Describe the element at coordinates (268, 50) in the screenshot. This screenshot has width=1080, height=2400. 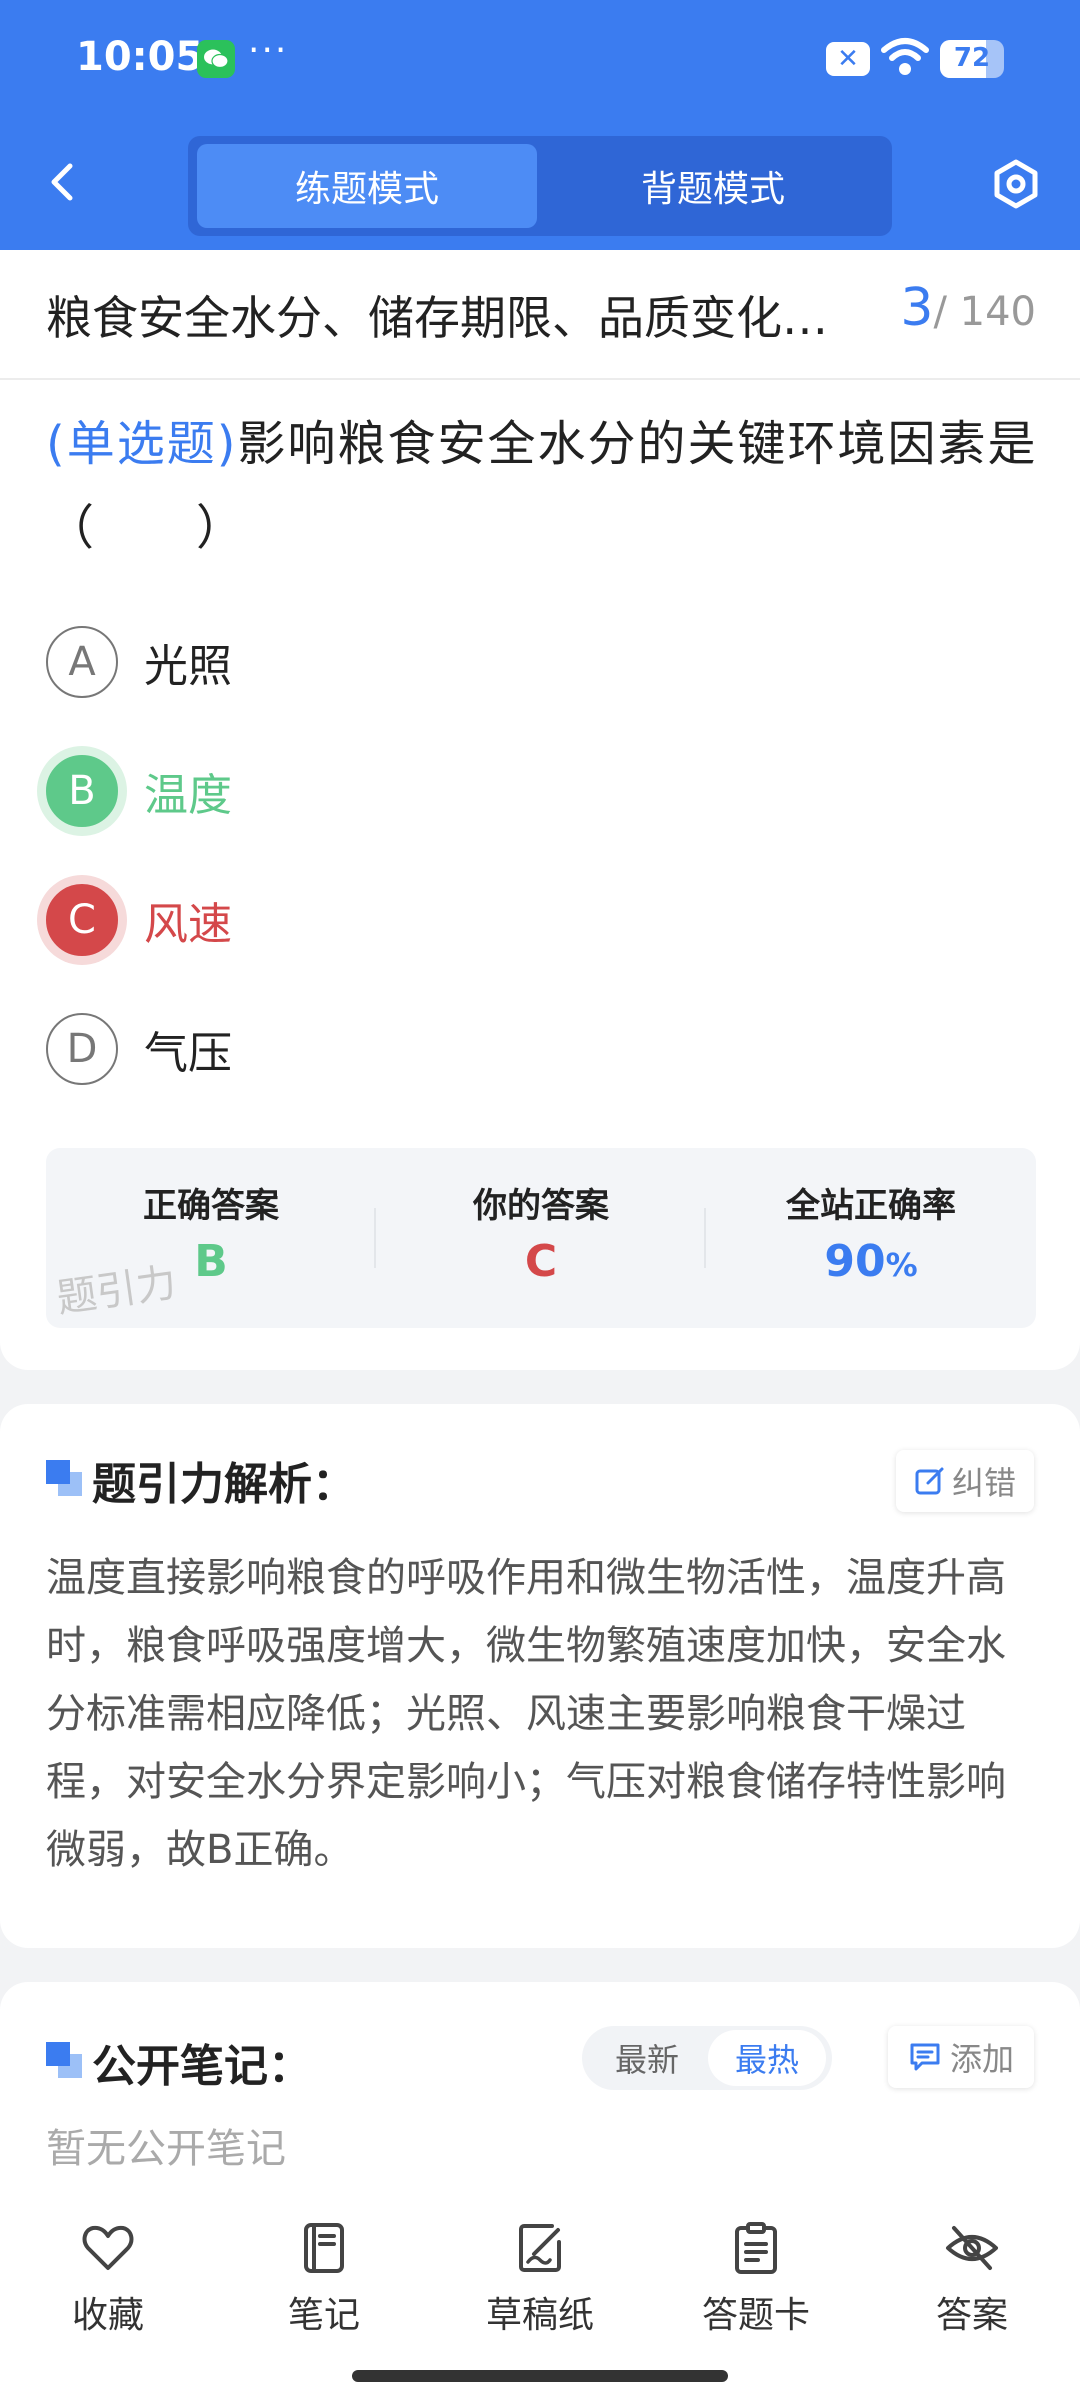
I see `status-more-dots: ···` at that location.